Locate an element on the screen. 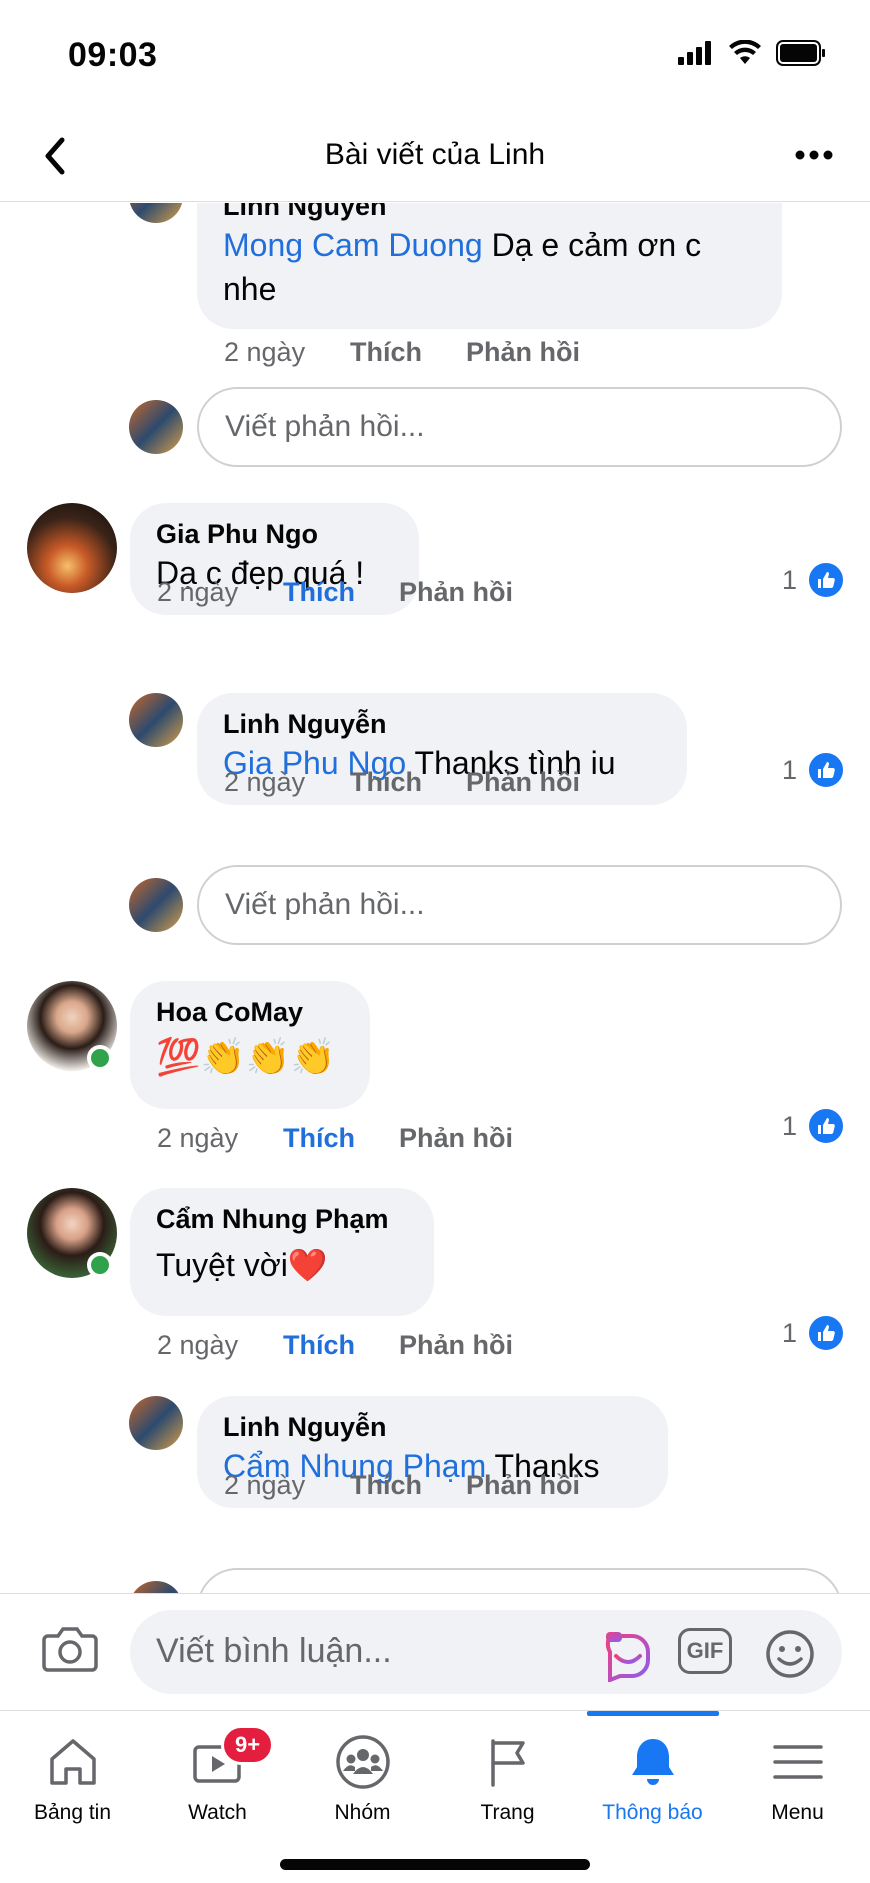 This screenshot has height=1883, width=870. tab-groups: Nhóm is located at coordinates (362, 1771).